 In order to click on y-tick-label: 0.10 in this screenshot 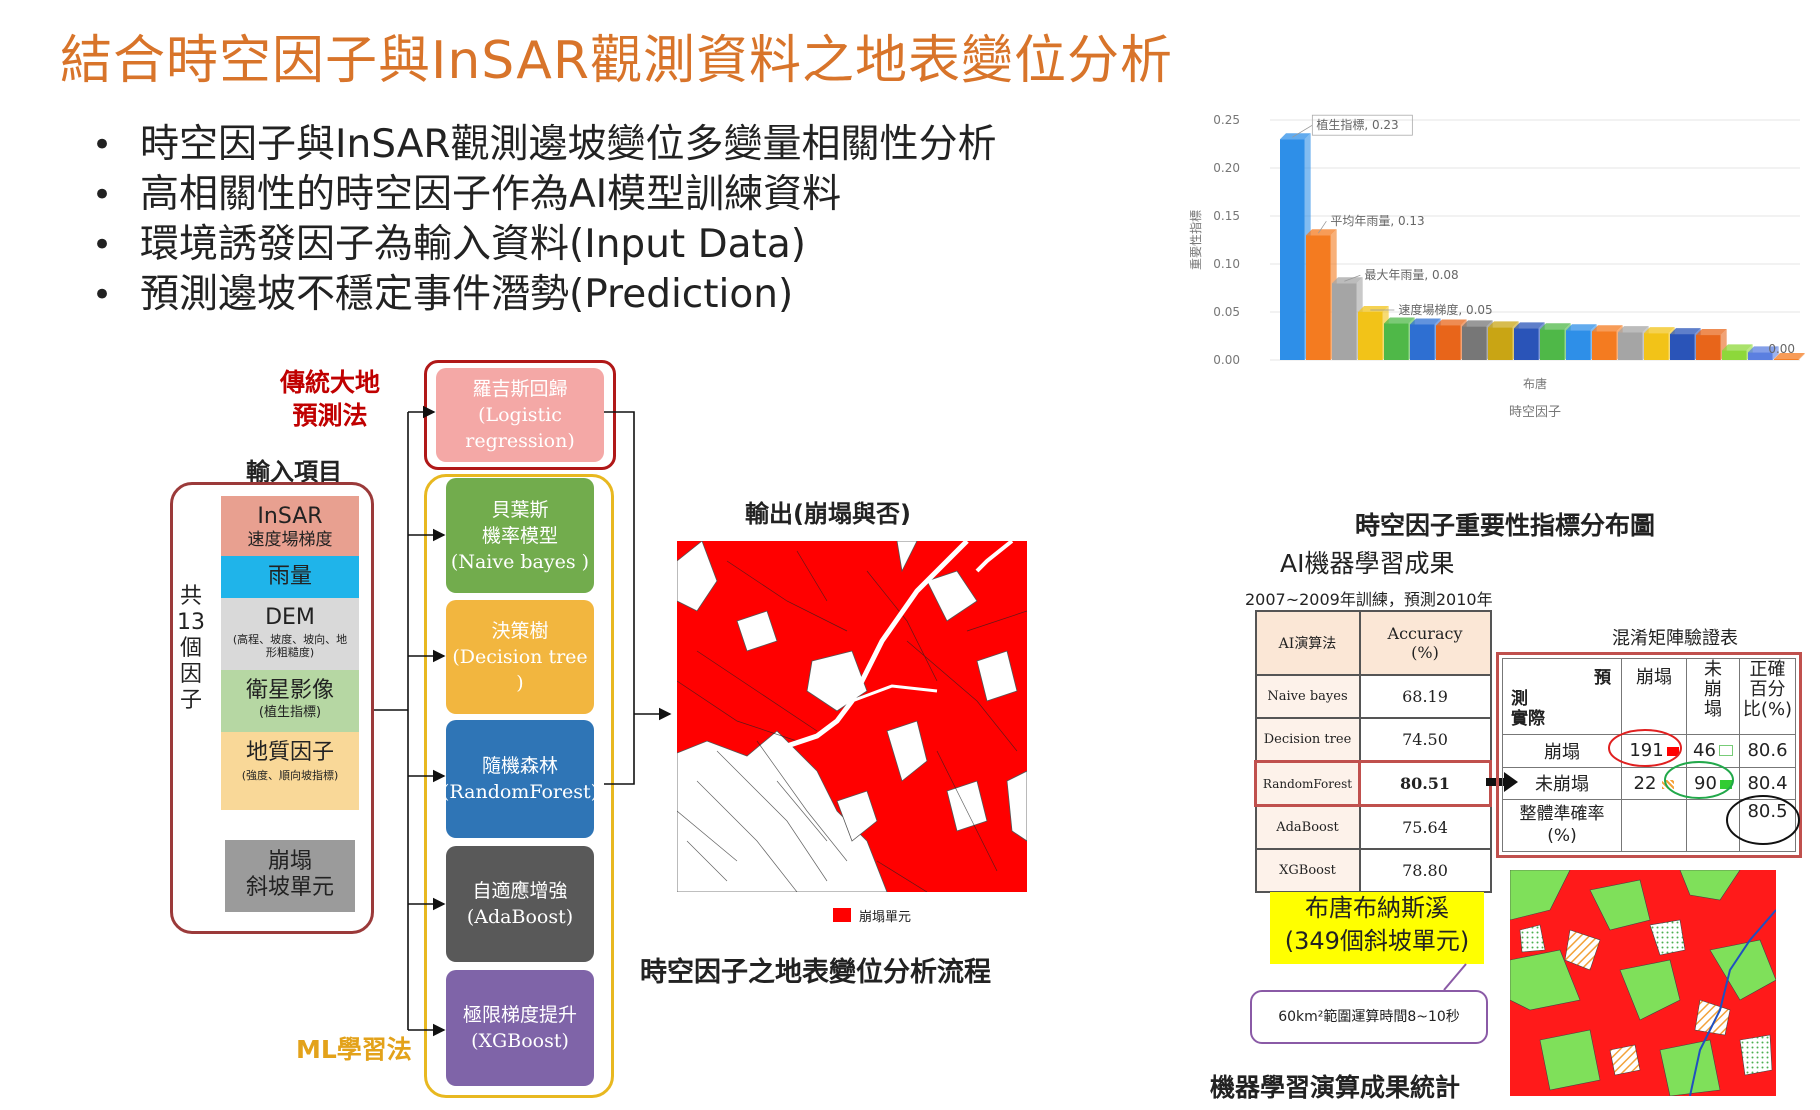, I will do `click(1226, 264)`.